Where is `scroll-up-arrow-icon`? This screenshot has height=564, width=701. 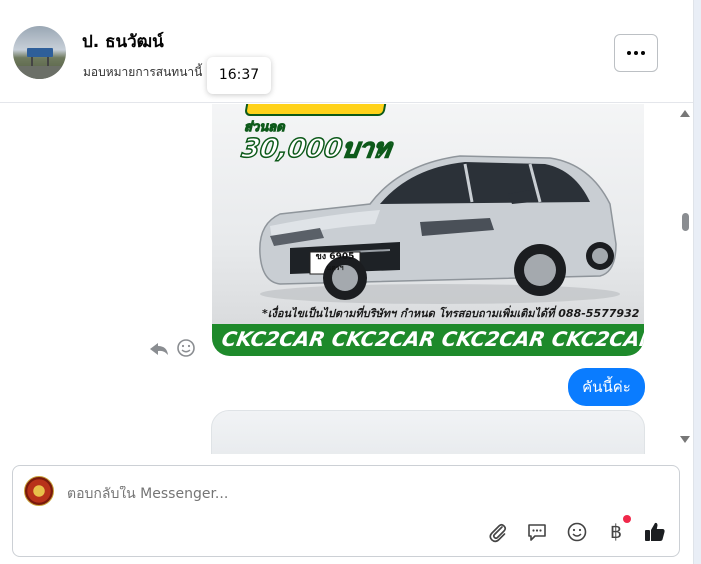
scroll-up-arrow-icon is located at coordinates (685, 113).